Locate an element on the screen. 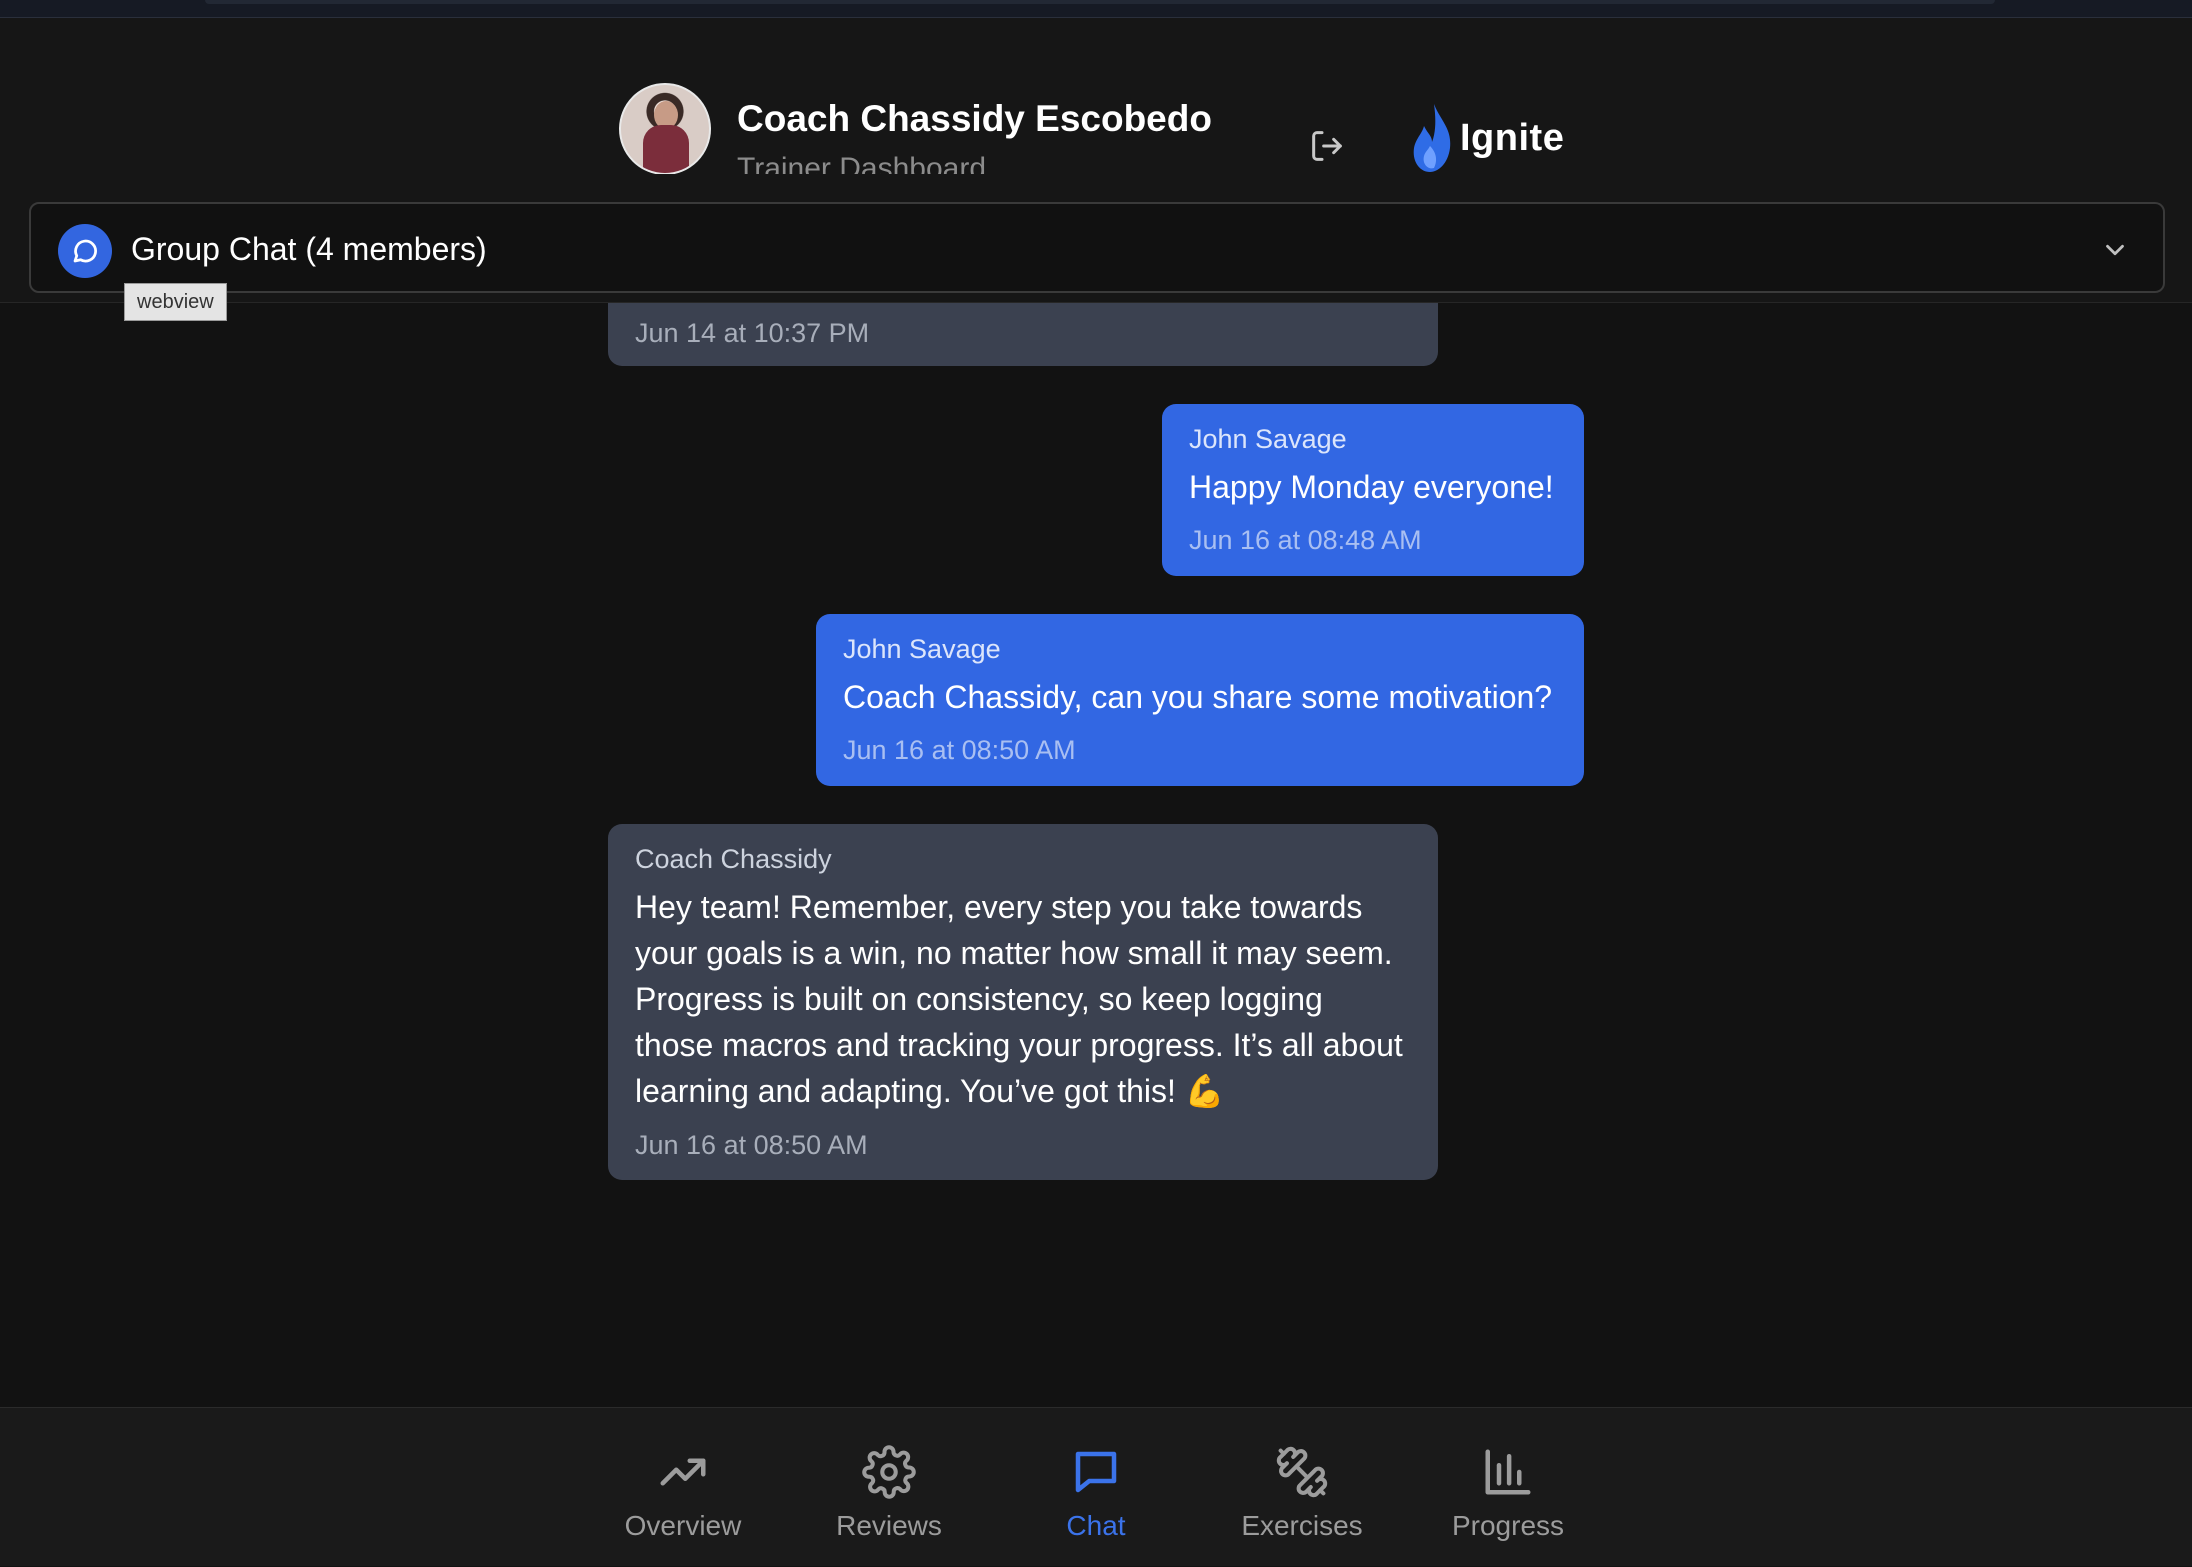 The image size is (2192, 1567). nav-reviews: Reviews is located at coordinates (889, 1487).